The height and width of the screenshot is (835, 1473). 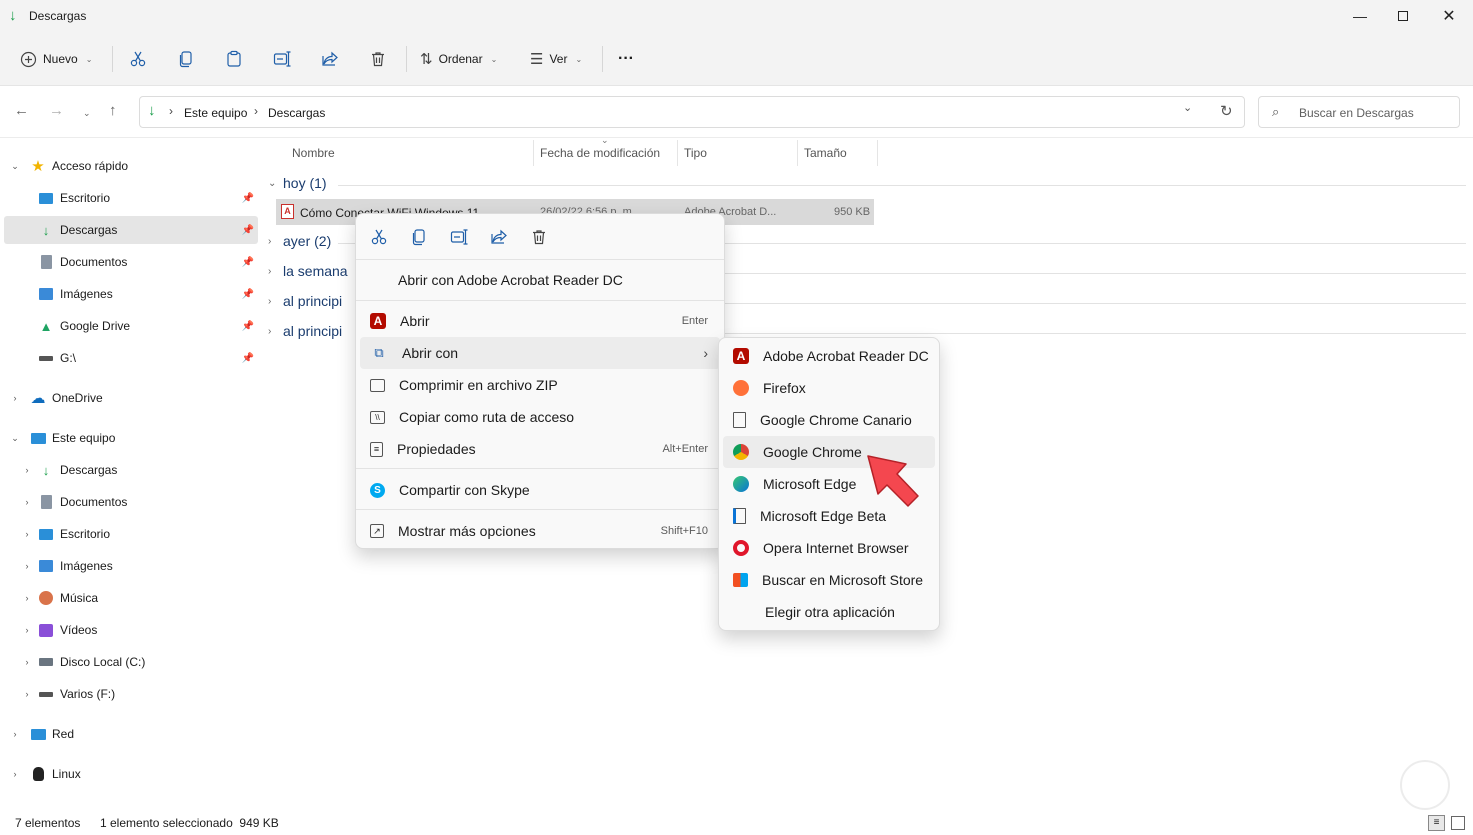 I want to click on sort-label: Ordenar, so click(x=460, y=59).